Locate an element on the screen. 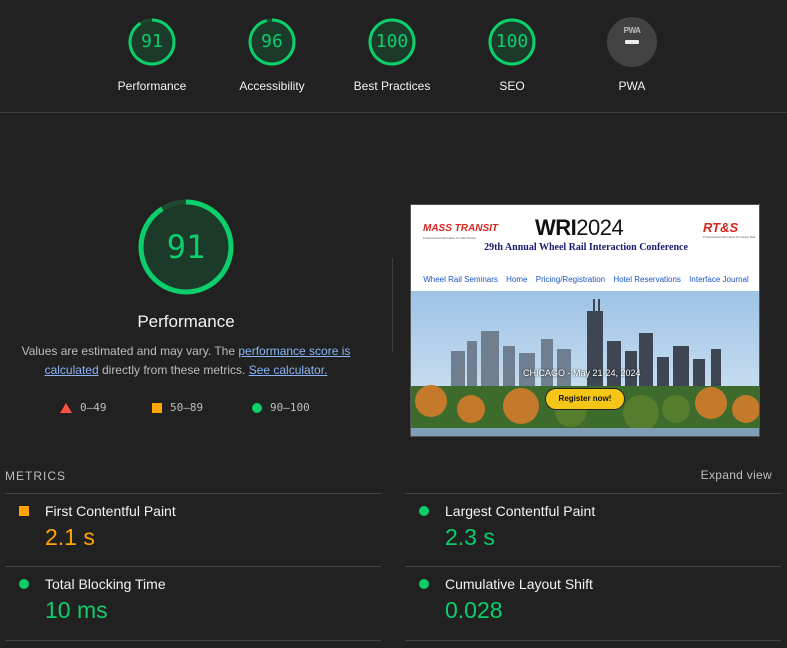 Image resolution: width=787 pixels, height=648 pixels. metric-value: 2.3 s is located at coordinates (470, 537).